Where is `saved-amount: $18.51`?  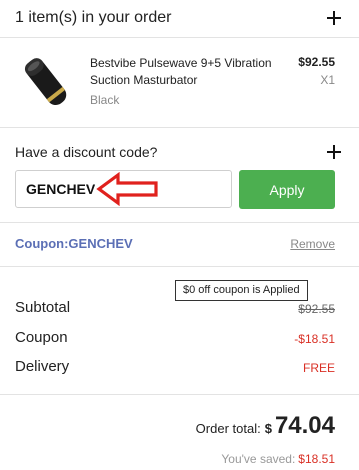 saved-amount: $18.51 is located at coordinates (316, 459).